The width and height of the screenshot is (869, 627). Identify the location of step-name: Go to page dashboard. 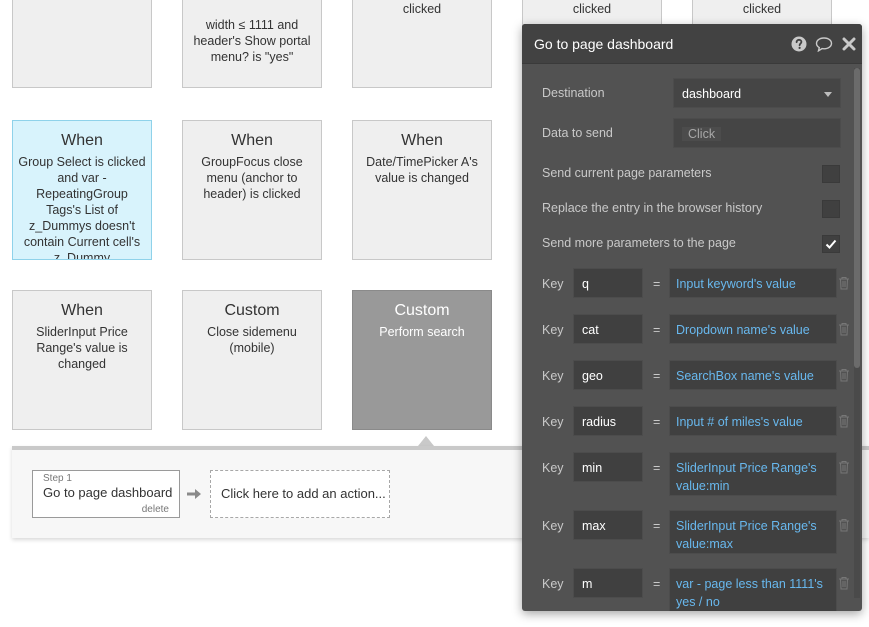
(108, 492).